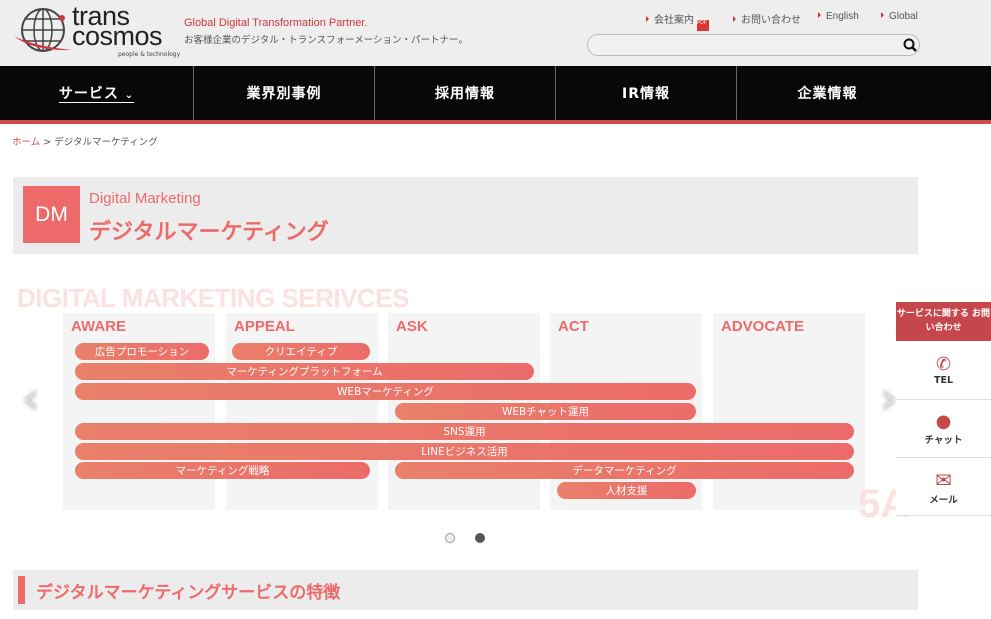  I want to click on service-bar: クリエイティブ, so click(301, 351).